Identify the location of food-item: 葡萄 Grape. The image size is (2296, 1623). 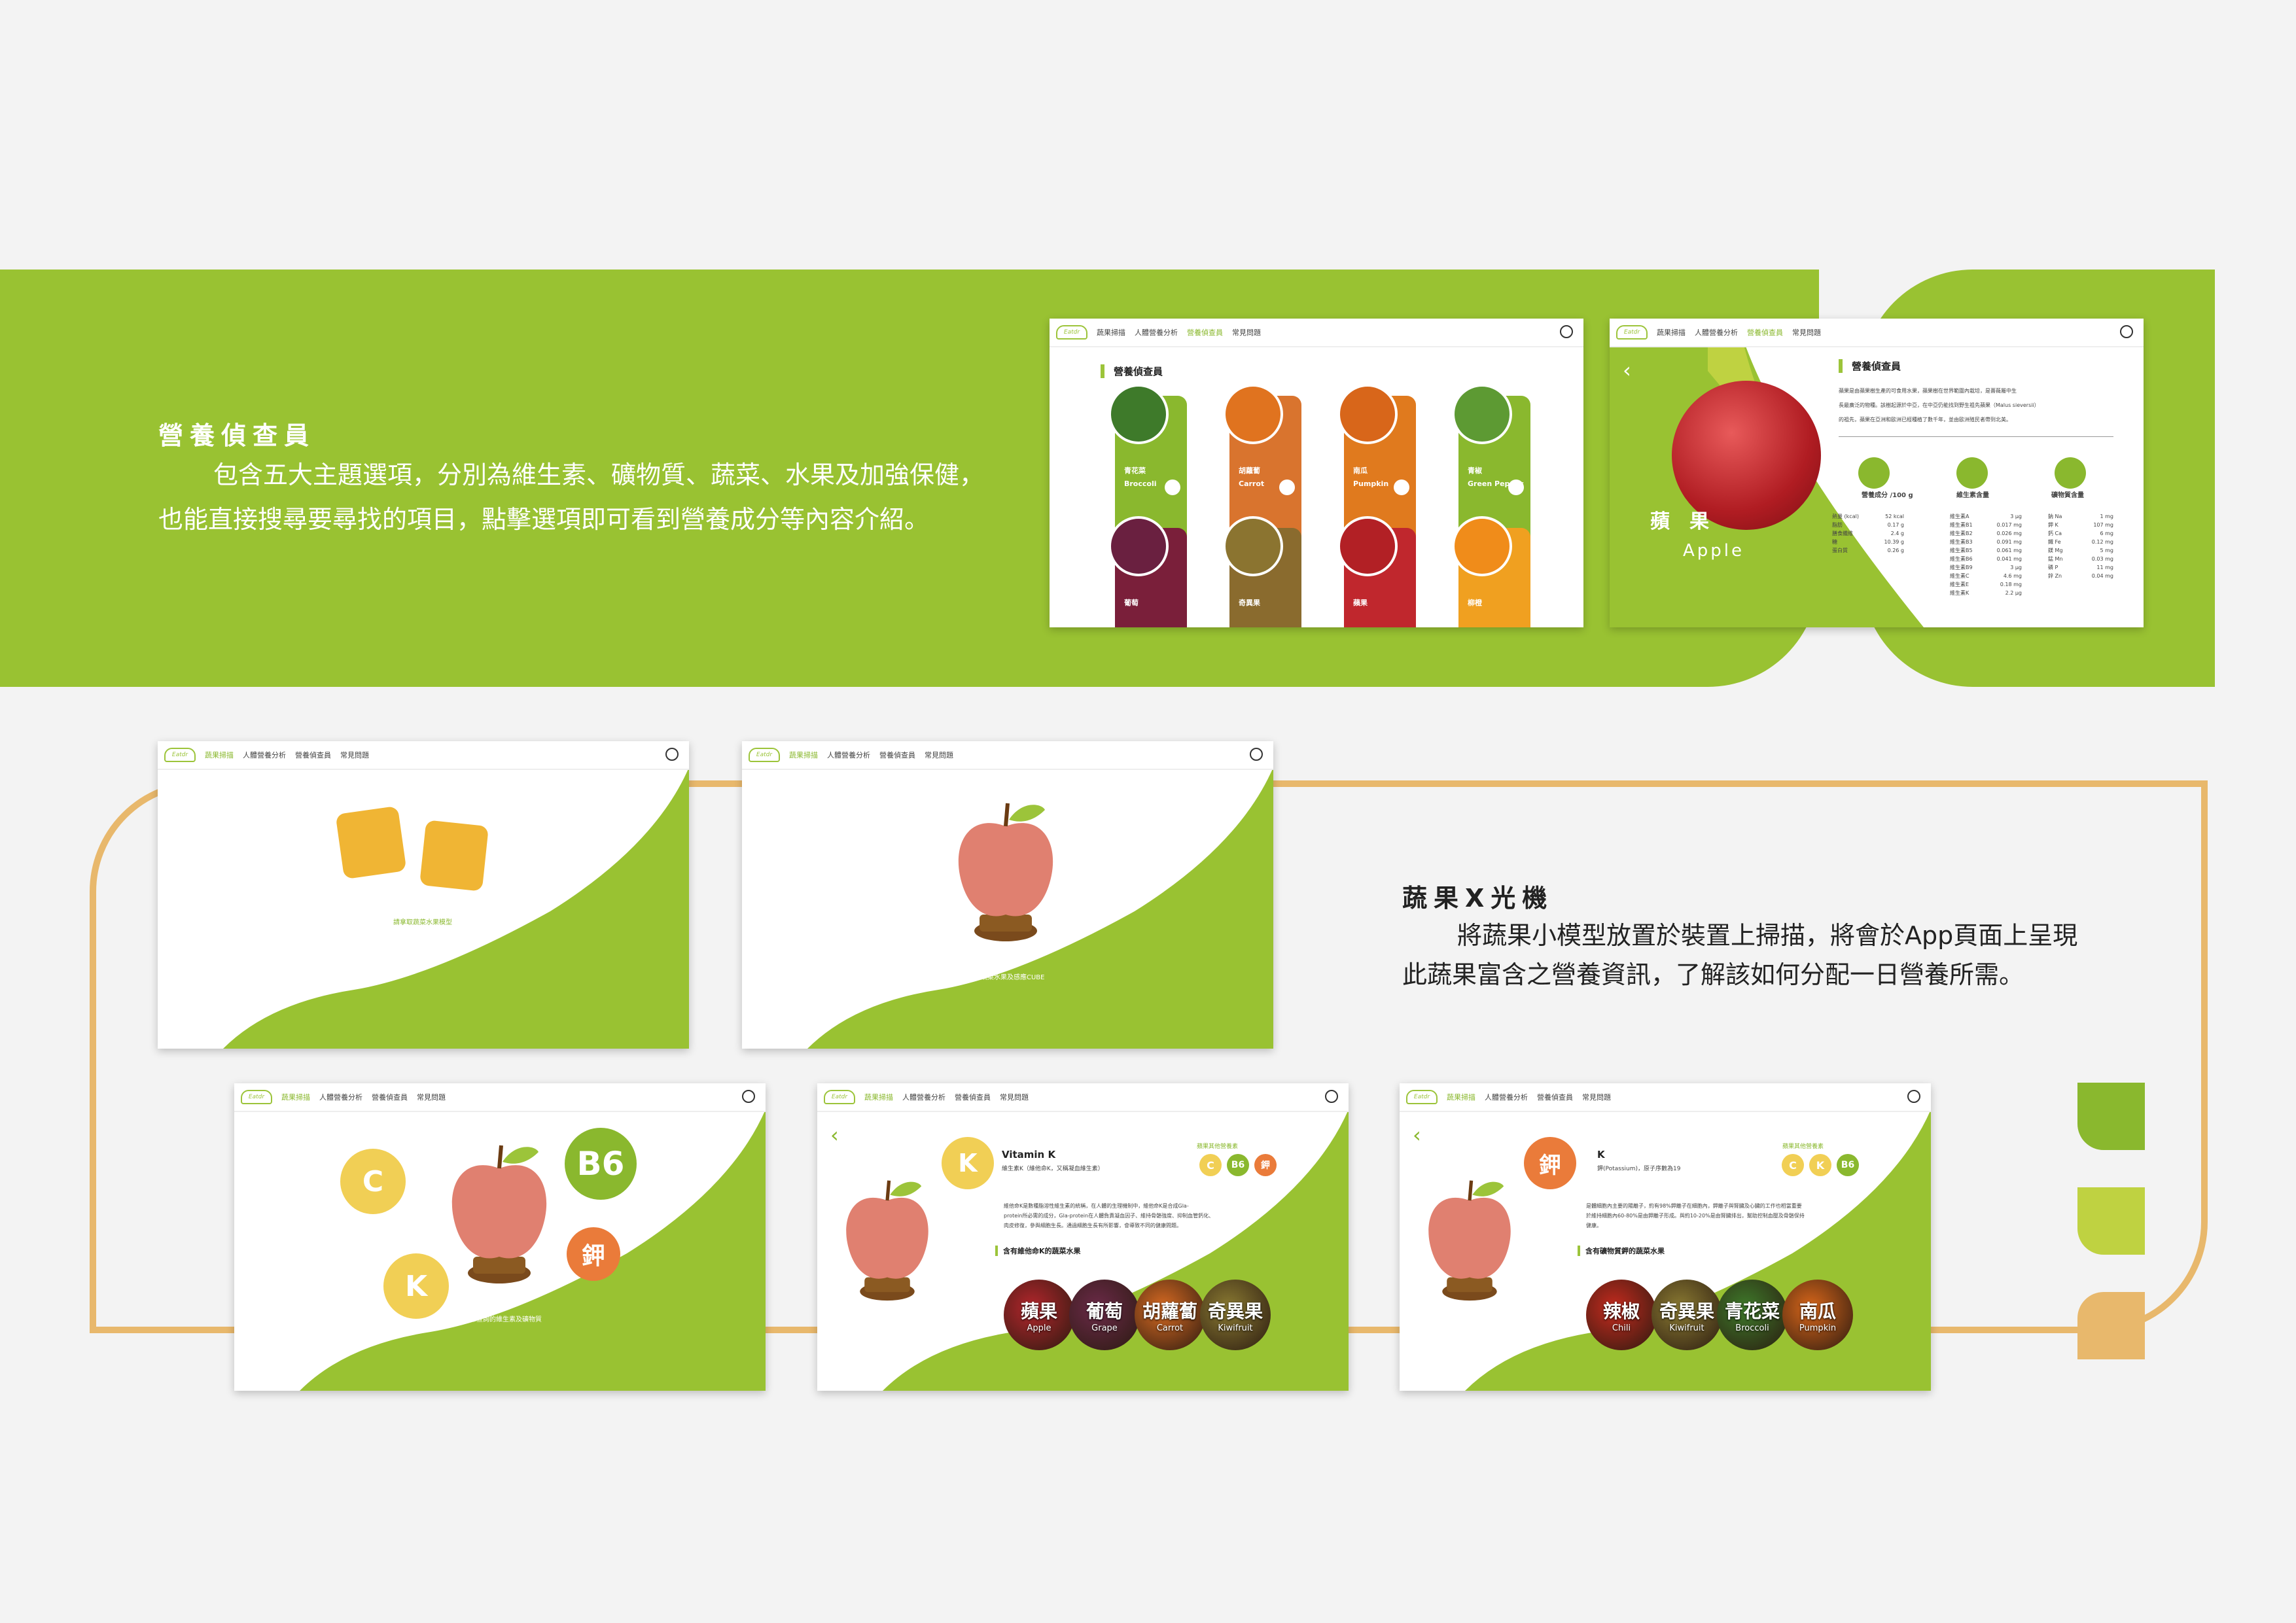
(1104, 1315).